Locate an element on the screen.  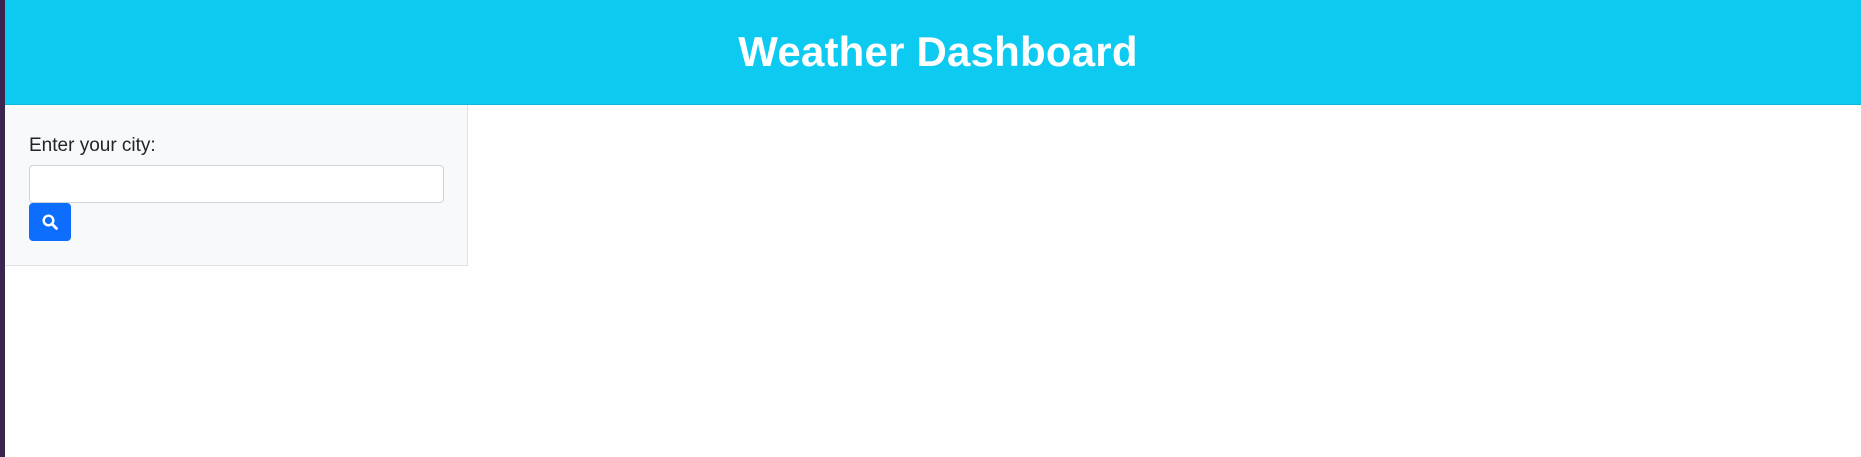
city-search-panel: Enter your city: is located at coordinates (236, 185).